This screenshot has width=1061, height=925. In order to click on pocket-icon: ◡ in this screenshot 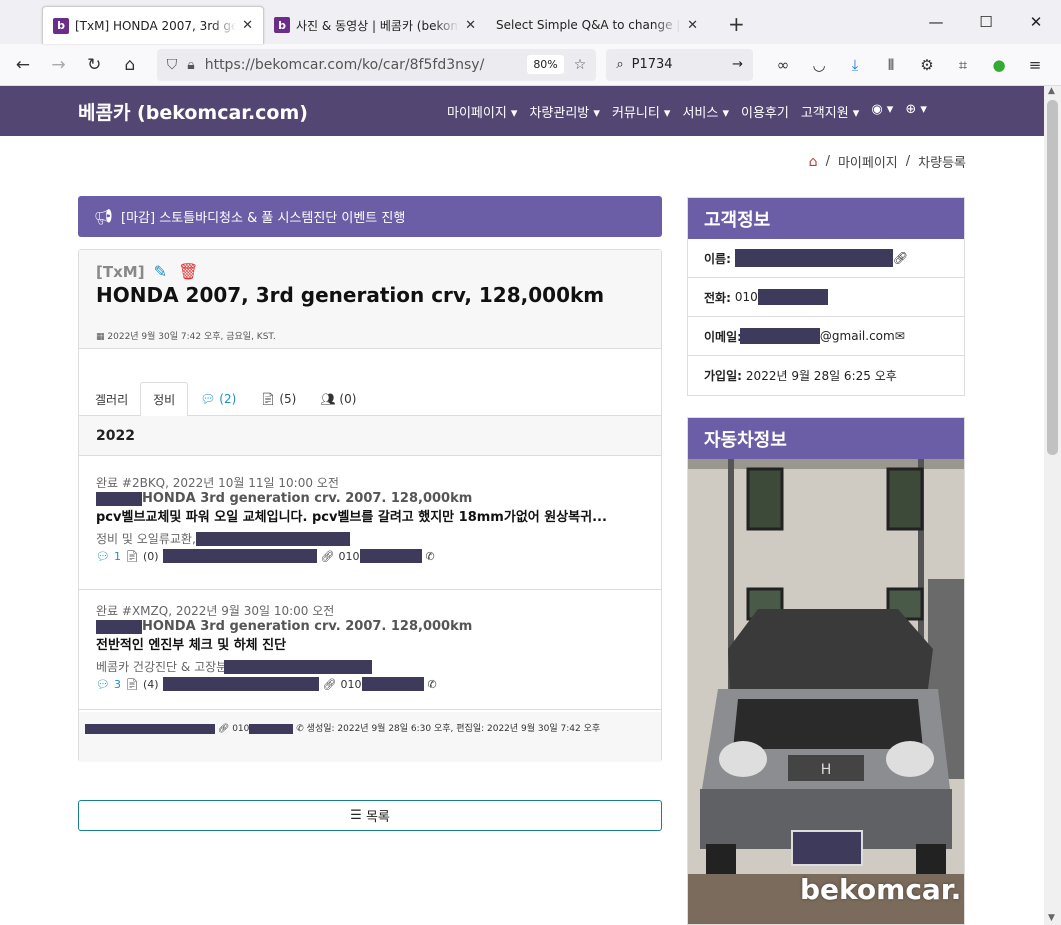, I will do `click(819, 65)`.